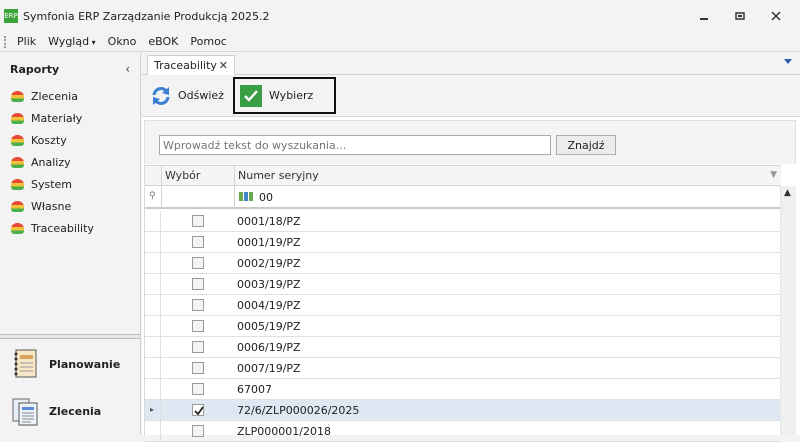 This screenshot has height=442, width=800. What do you see at coordinates (70, 140) in the screenshot?
I see `sidebar-item-koszty: Koszty` at bounding box center [70, 140].